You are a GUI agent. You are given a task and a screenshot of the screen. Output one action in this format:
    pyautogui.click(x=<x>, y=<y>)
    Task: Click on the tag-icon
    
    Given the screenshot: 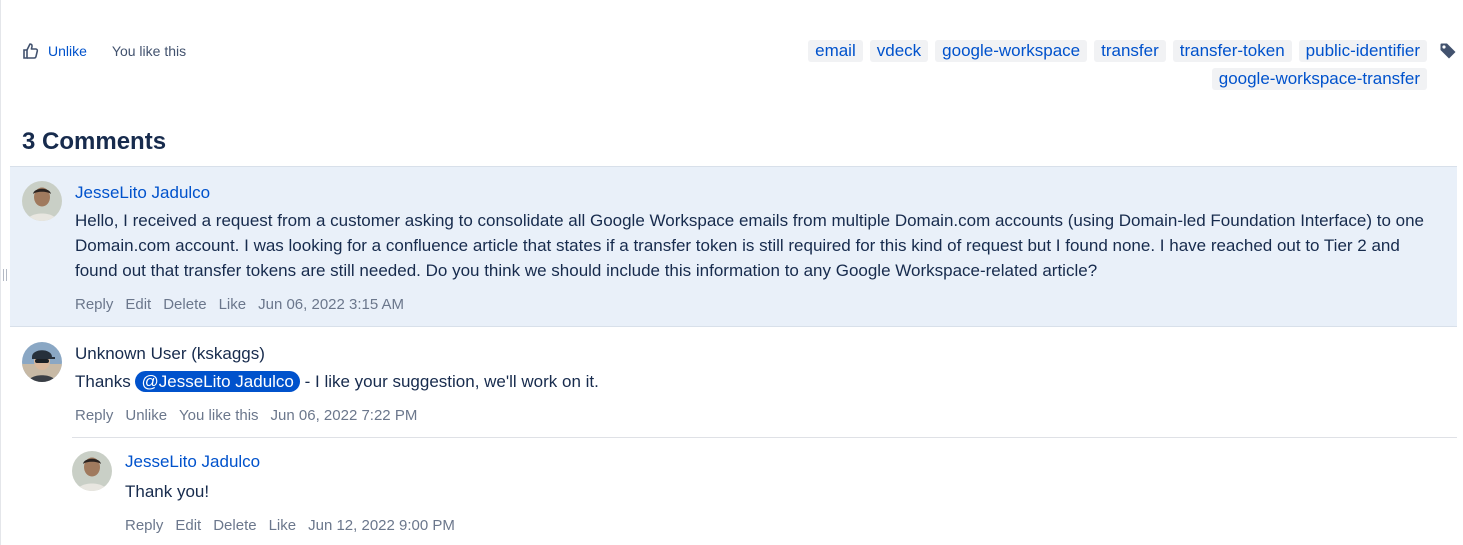 What is the action you would take?
    pyautogui.click(x=1448, y=51)
    